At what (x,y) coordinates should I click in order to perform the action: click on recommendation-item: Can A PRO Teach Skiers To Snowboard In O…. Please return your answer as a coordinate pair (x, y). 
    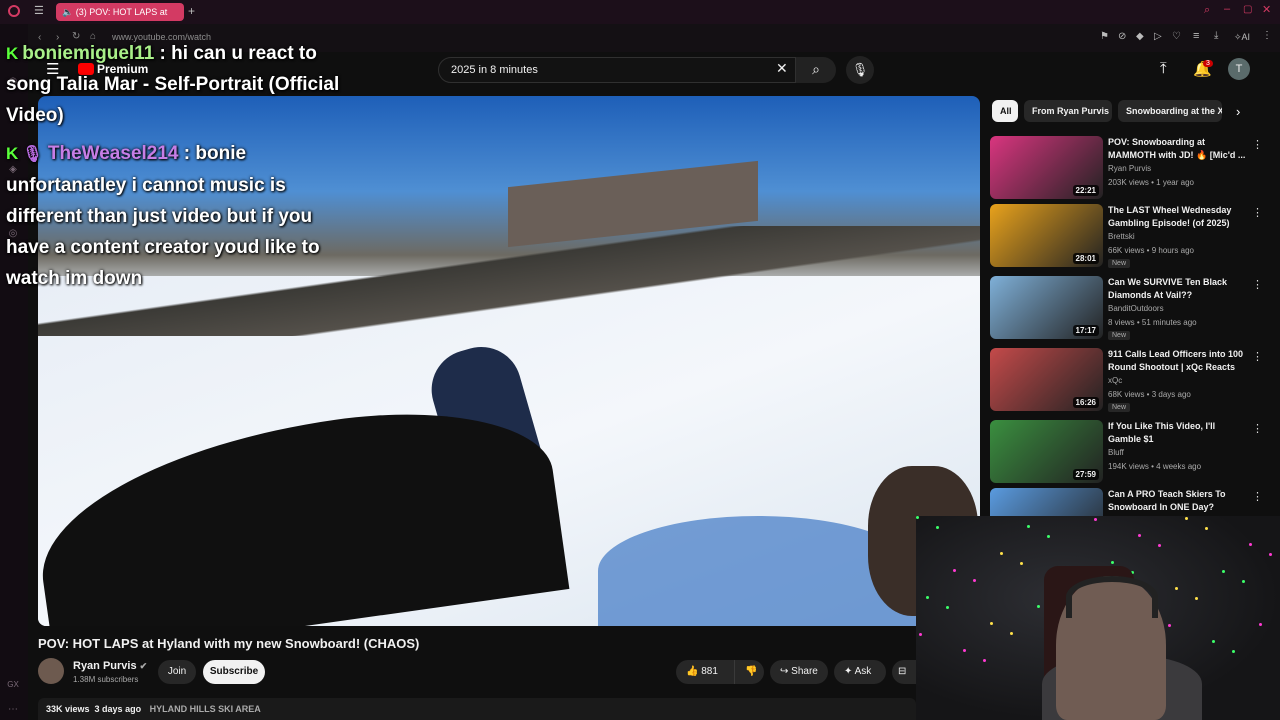
    Looking at the image, I should click on (1125, 502).